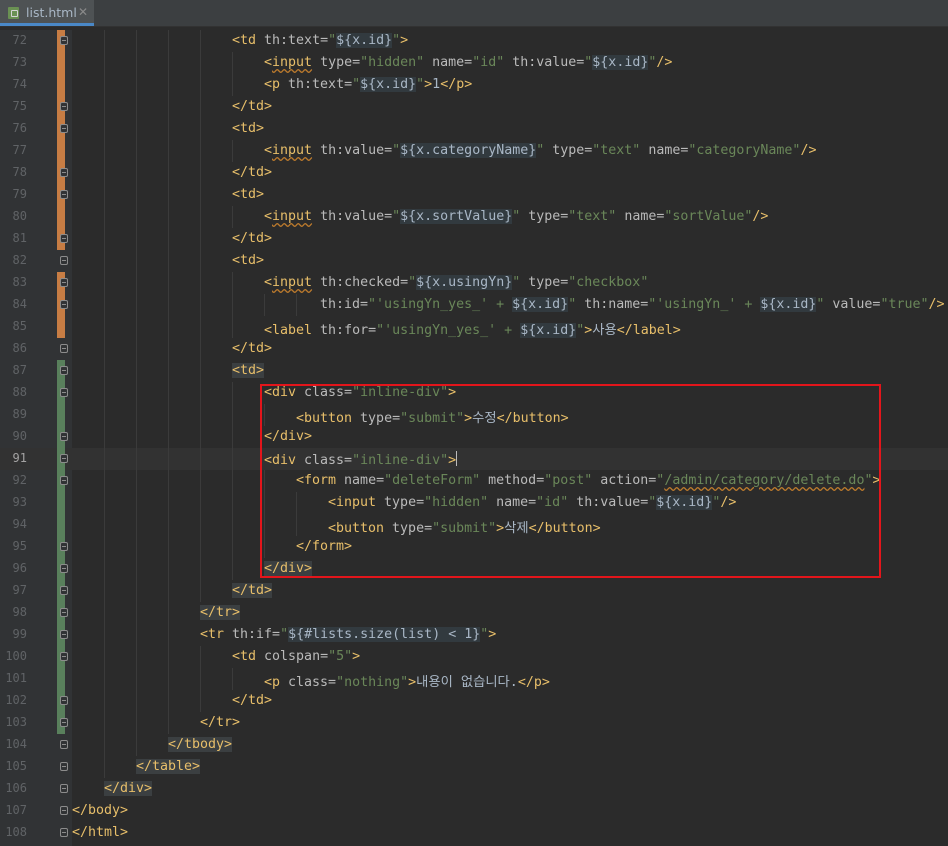 The width and height of the screenshot is (948, 846). I want to click on code-line: 76 <td>, so click(474, 129).